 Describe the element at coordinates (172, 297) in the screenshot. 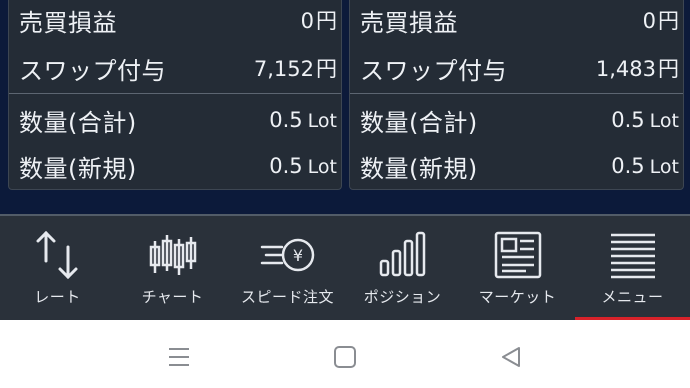

I see `nav-label: チャート` at that location.